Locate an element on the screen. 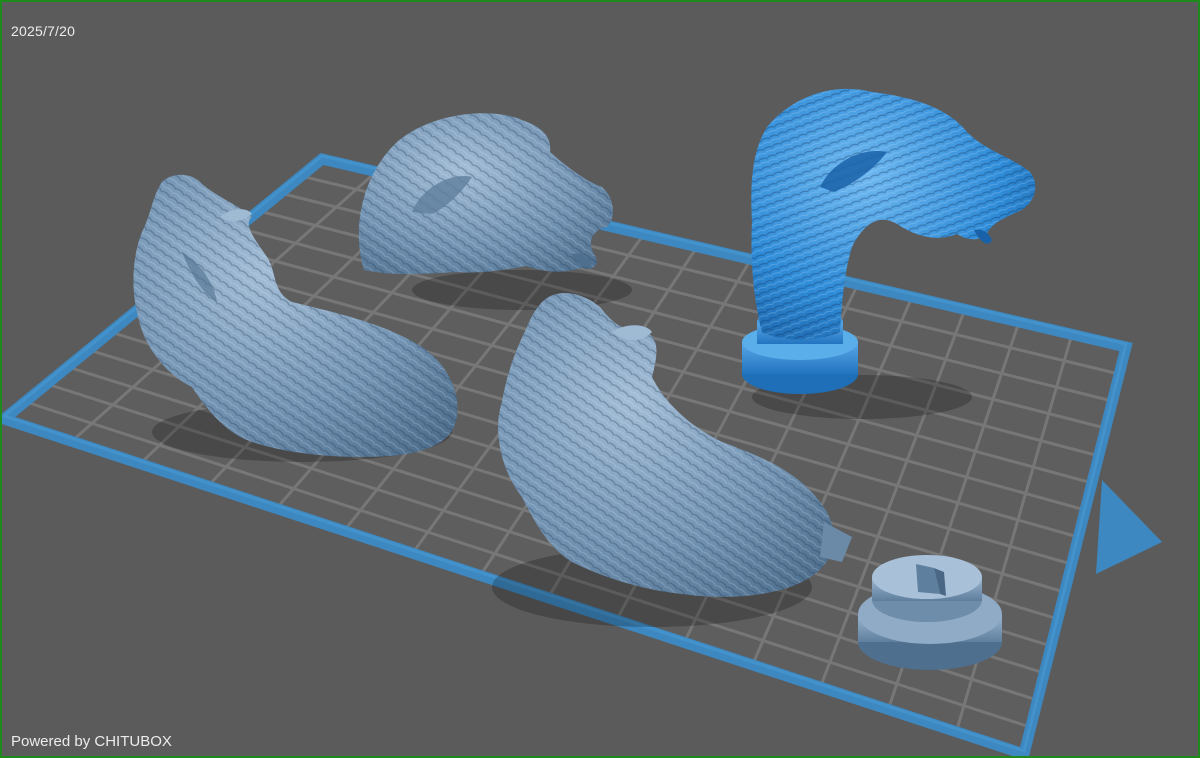 The image size is (1200, 758). front-direction-marker is located at coordinates (1129, 527).